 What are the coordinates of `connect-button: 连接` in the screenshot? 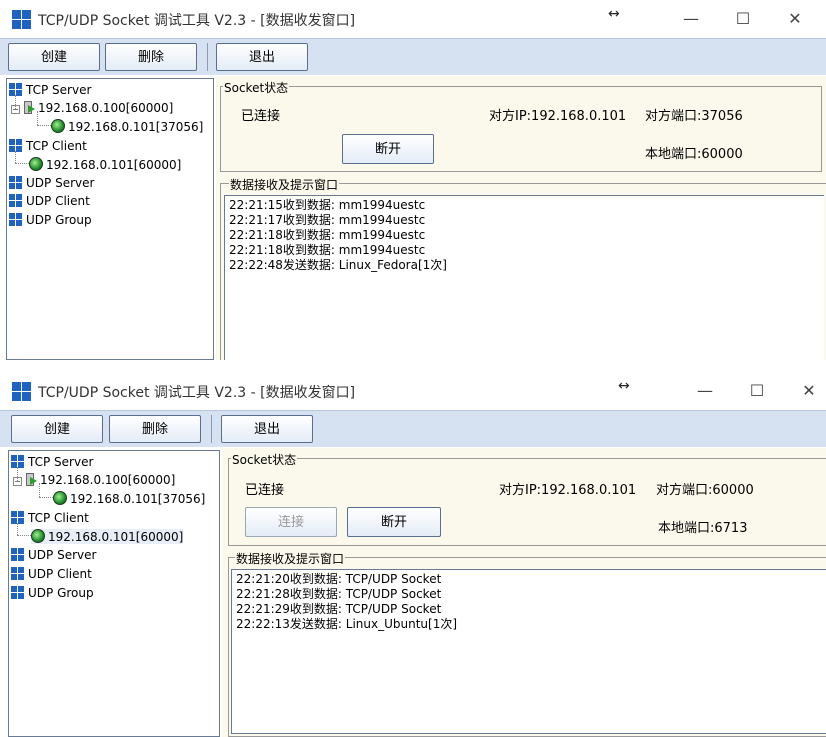 It's located at (291, 522).